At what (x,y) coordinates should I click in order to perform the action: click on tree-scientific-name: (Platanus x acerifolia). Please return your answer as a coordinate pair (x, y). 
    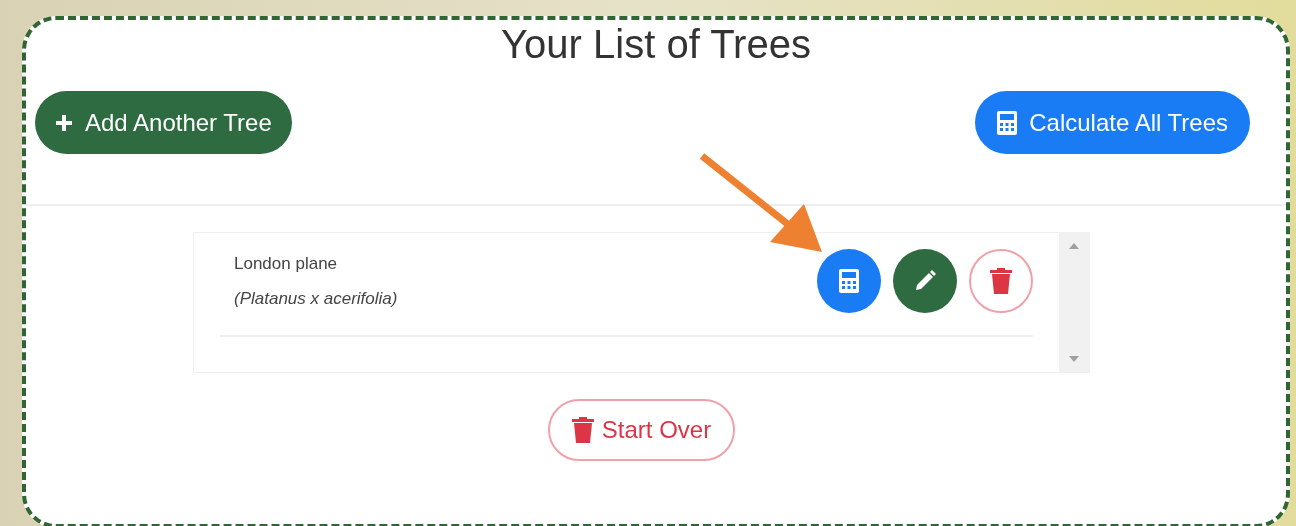
    Looking at the image, I should click on (316, 299).